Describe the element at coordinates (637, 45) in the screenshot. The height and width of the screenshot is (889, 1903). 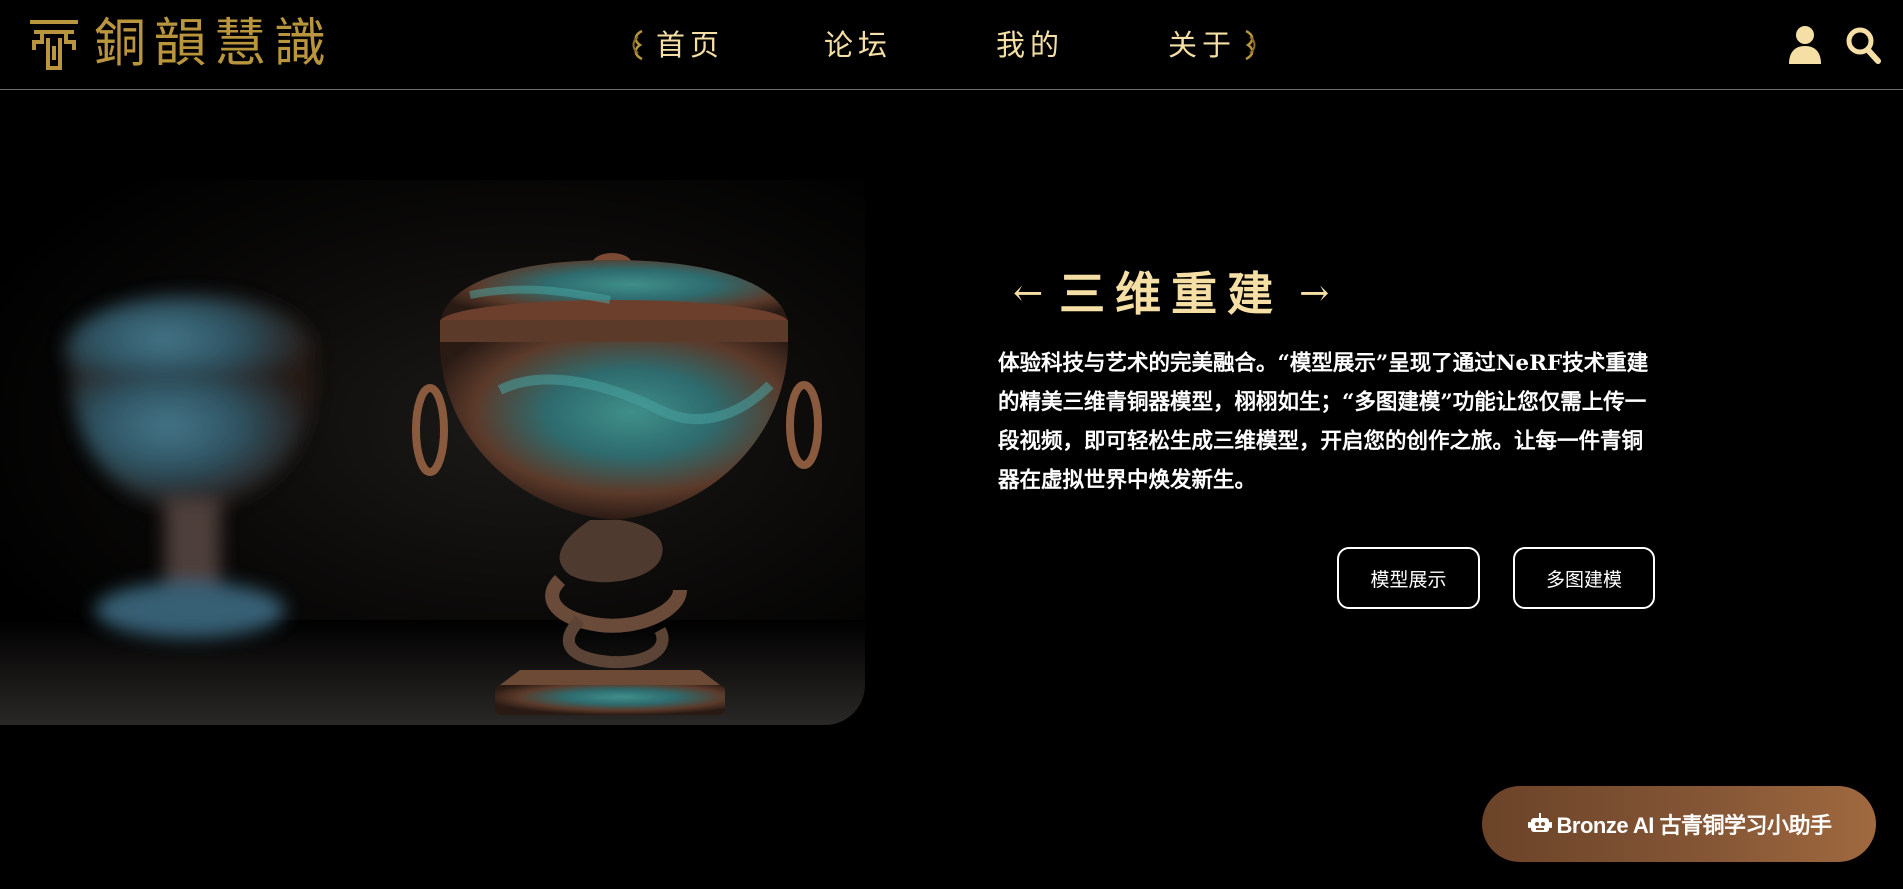
I see `nav-ornament-left-icon` at that location.